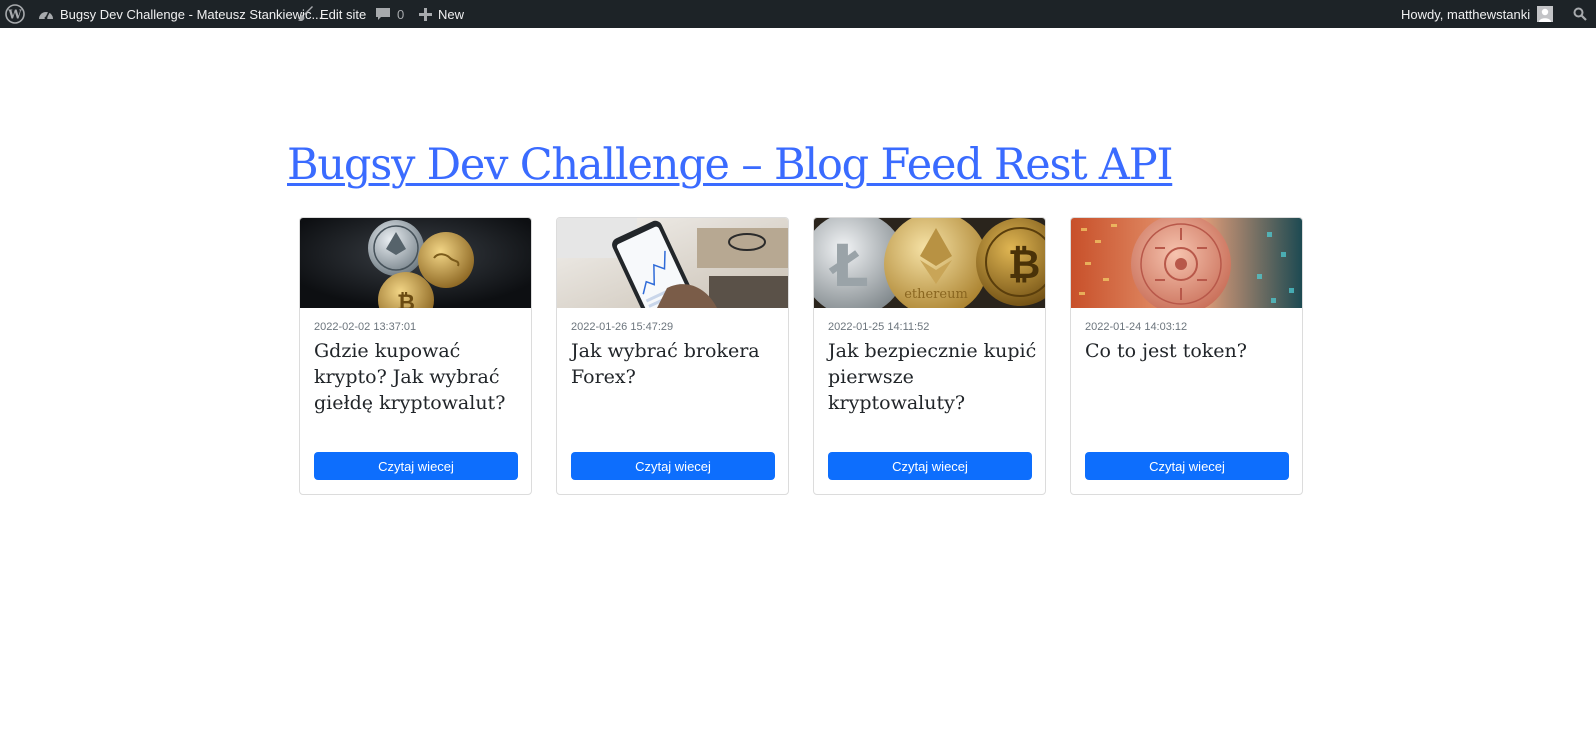 Image resolution: width=1596 pixels, height=753 pixels. I want to click on wp-logo-menu: W, so click(18, 14).